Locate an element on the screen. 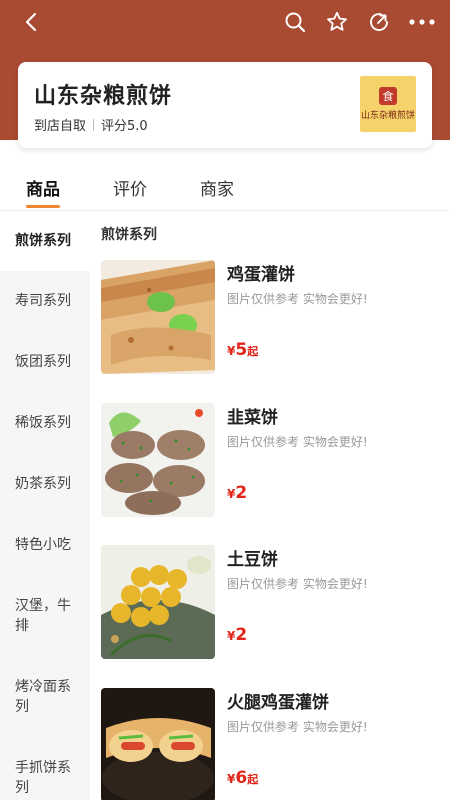 The height and width of the screenshot is (800, 450). price-value: 6 is located at coordinates (241, 778).